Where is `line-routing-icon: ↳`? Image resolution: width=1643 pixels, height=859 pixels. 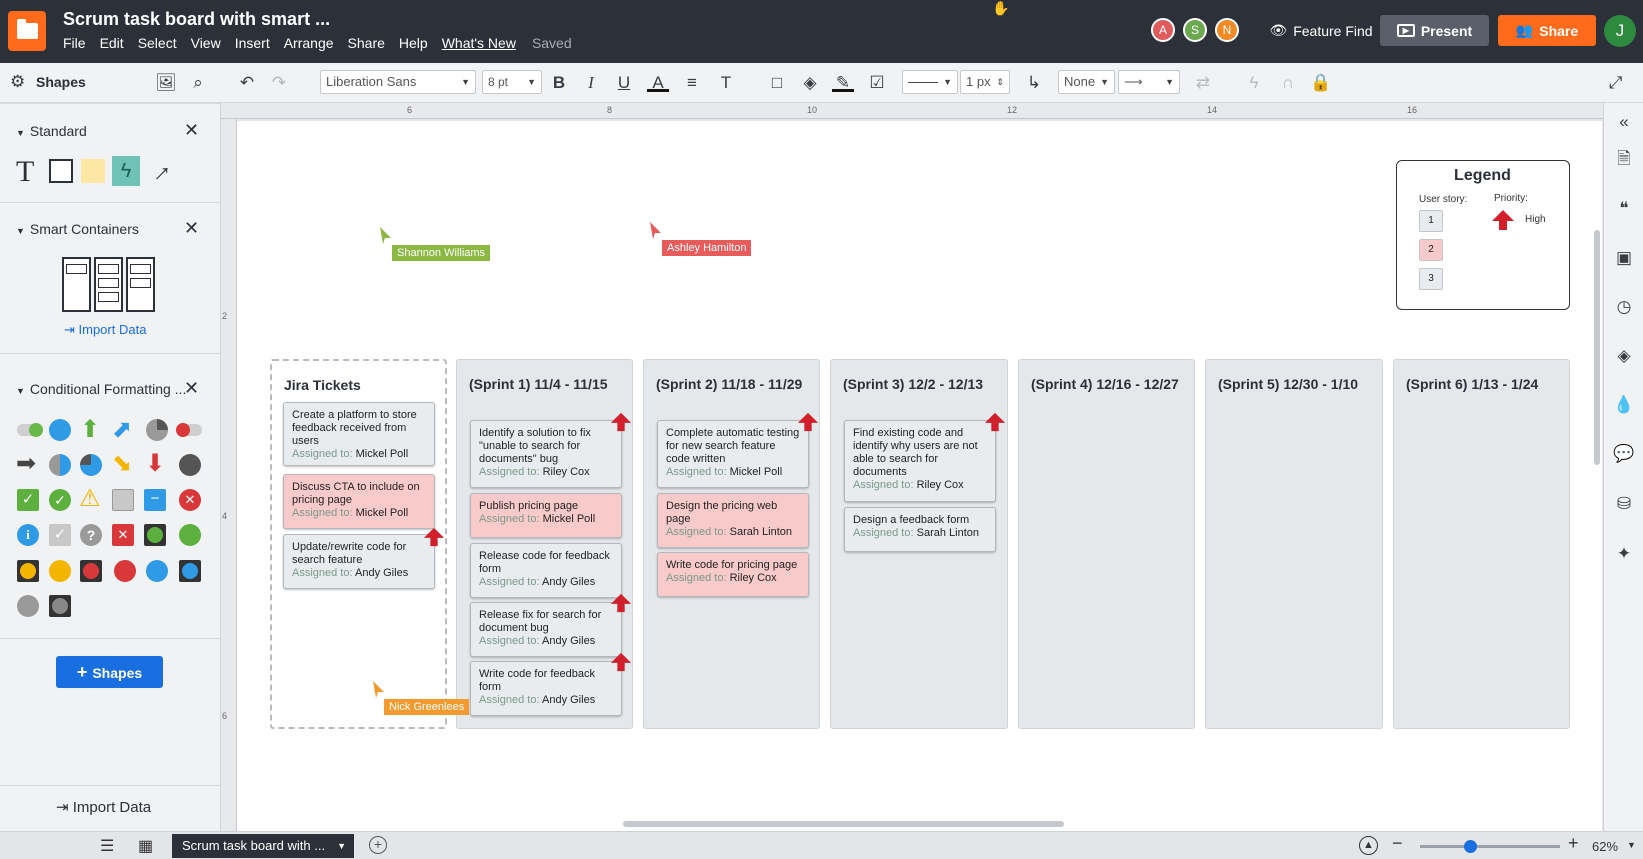
line-routing-icon: ↳ is located at coordinates (1034, 83).